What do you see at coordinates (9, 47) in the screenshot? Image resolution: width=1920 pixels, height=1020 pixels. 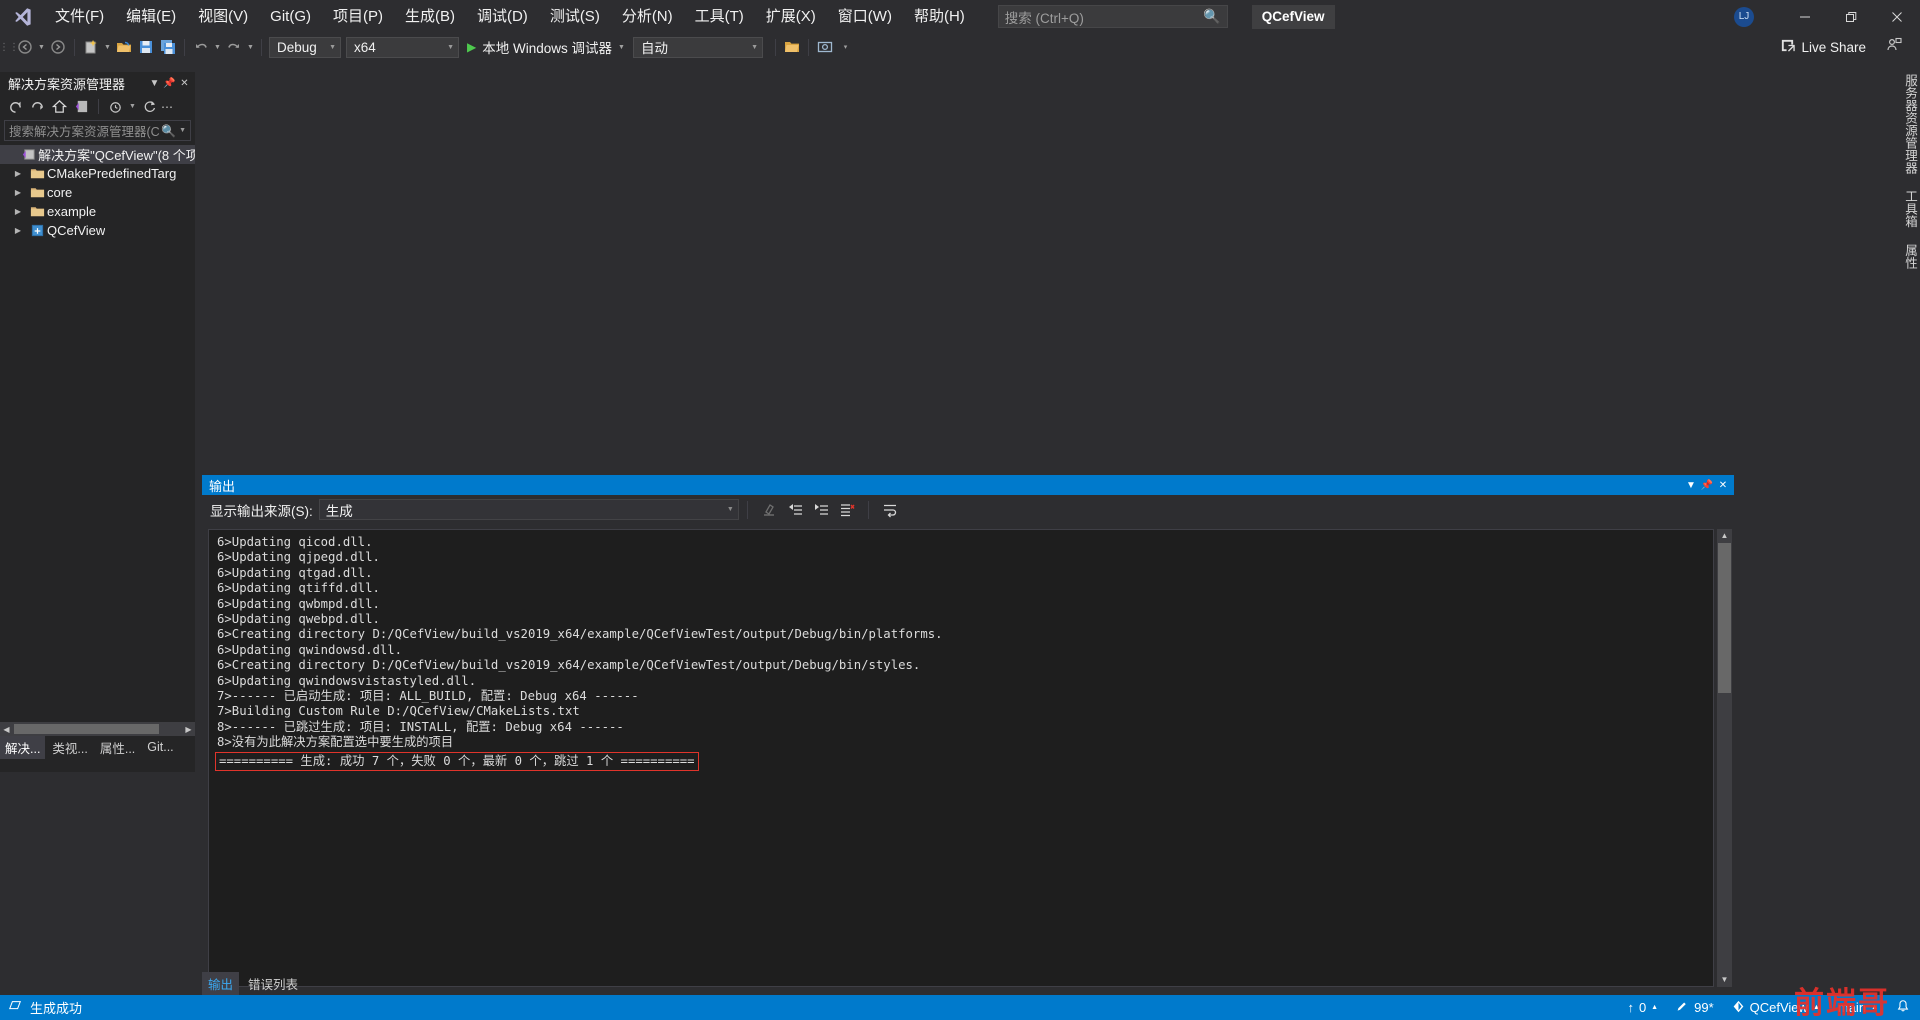 I see `toolbar-grip: ⋮⋮` at bounding box center [9, 47].